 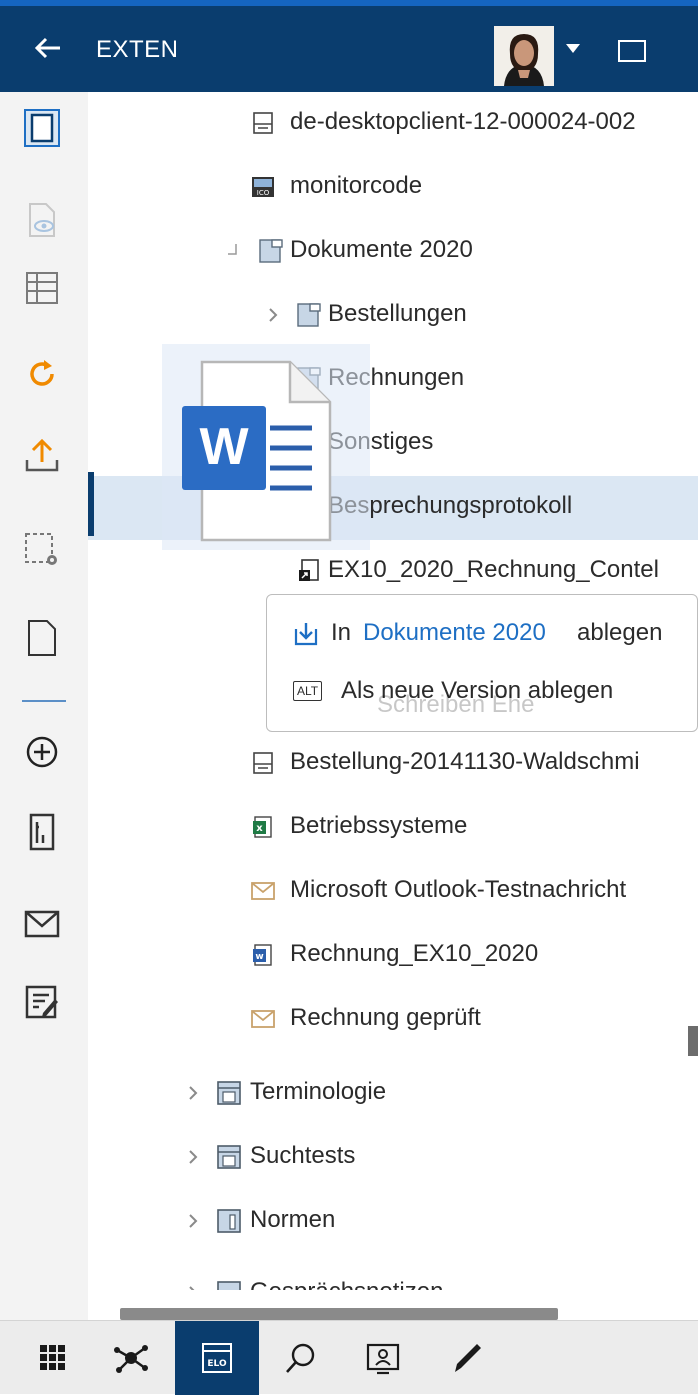 What do you see at coordinates (233, 251) in the screenshot?
I see `tree-connector-icon` at bounding box center [233, 251].